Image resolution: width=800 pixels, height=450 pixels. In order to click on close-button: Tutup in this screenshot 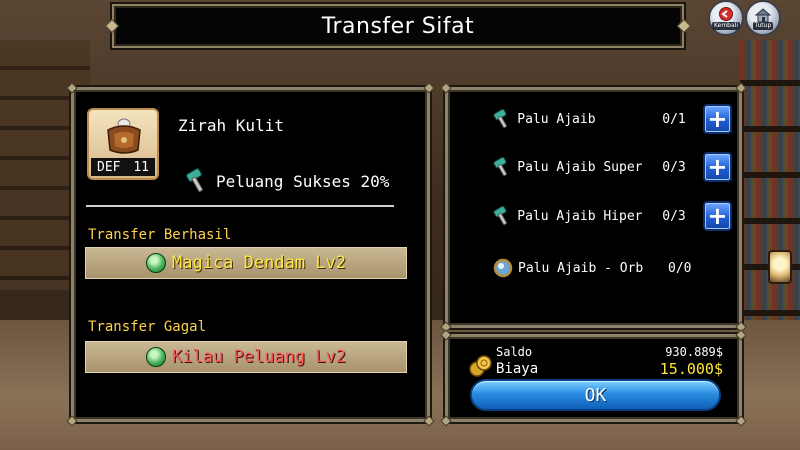, I will do `click(763, 18)`.